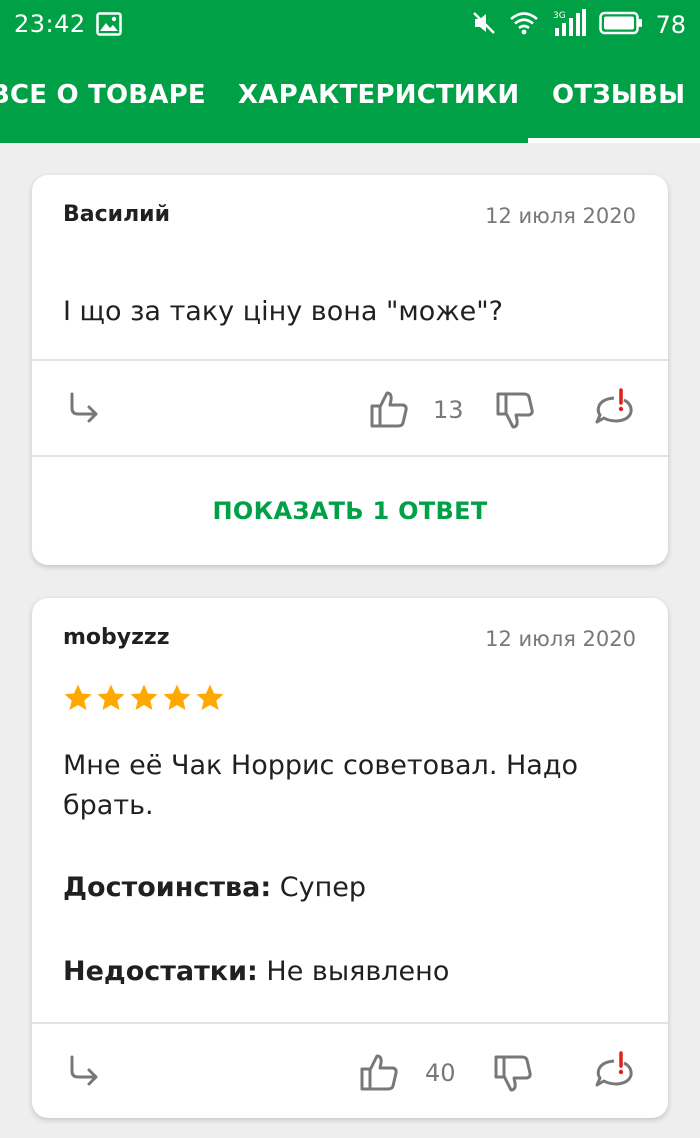 The image size is (700, 1138). What do you see at coordinates (50, 24) in the screenshot?
I see `status-time: 23:42` at bounding box center [50, 24].